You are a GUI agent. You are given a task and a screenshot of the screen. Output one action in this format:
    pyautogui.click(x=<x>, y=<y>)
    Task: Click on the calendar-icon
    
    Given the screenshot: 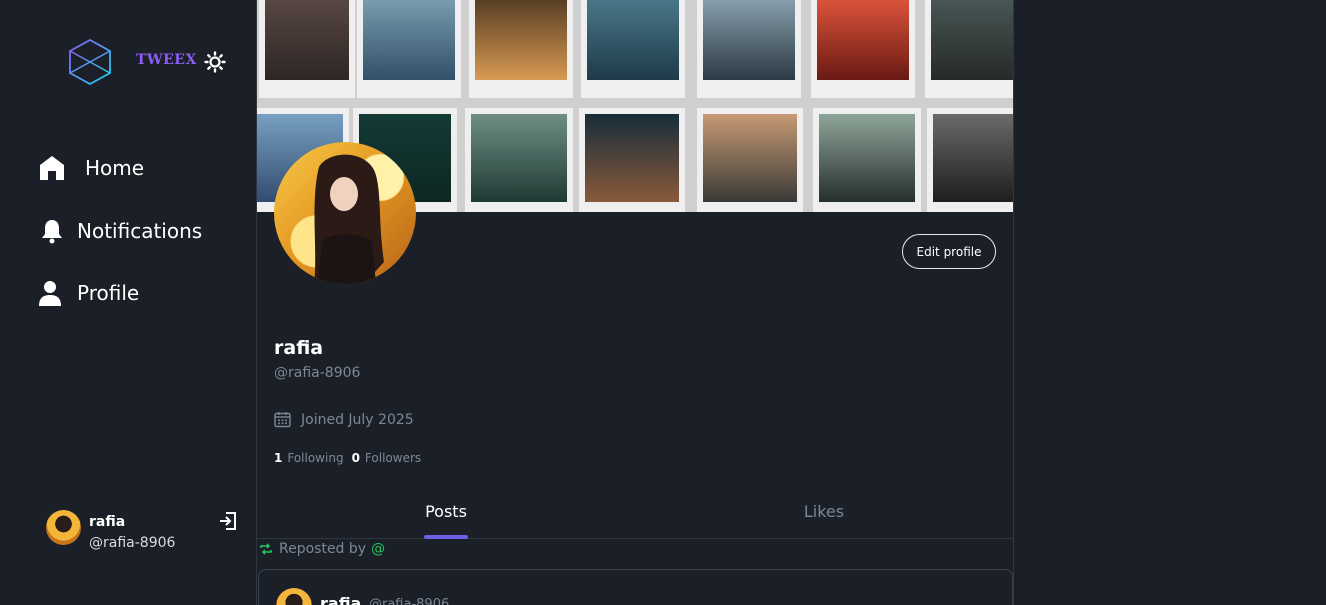 What is the action you would take?
    pyautogui.click(x=282, y=420)
    